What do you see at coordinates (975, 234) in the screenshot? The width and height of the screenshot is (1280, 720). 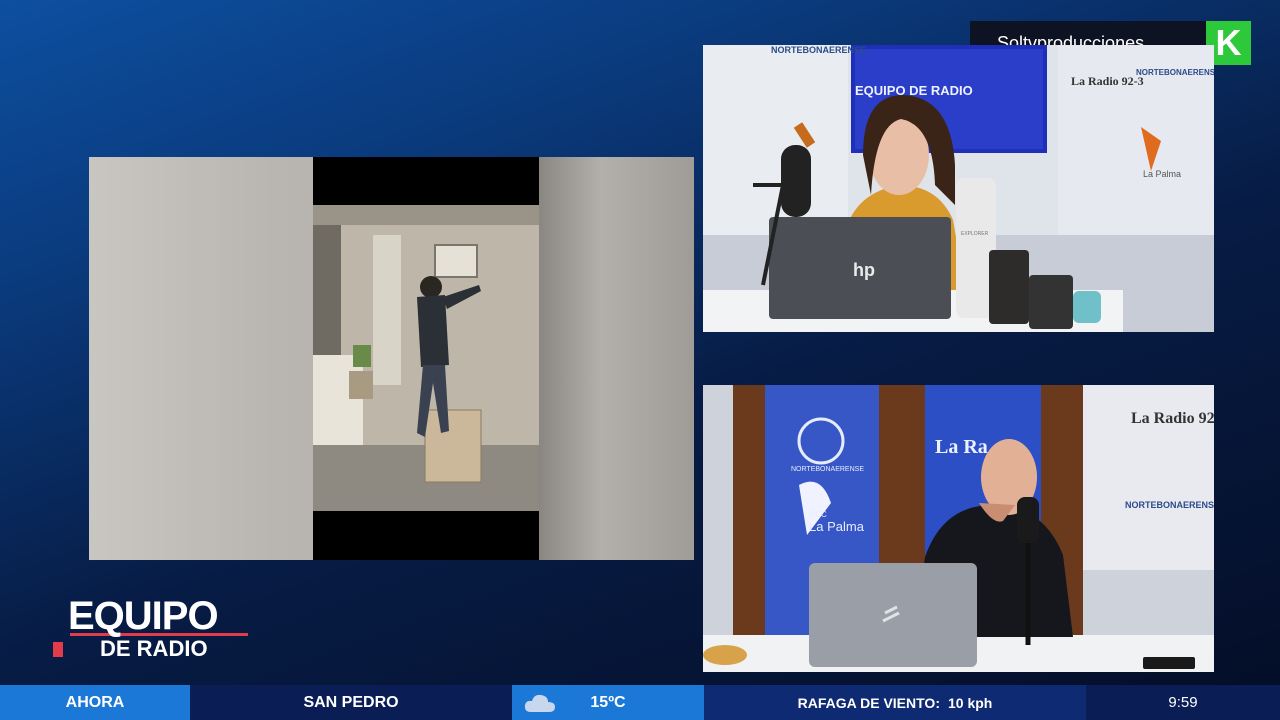 I see `bottle-label: EXPLORER` at bounding box center [975, 234].